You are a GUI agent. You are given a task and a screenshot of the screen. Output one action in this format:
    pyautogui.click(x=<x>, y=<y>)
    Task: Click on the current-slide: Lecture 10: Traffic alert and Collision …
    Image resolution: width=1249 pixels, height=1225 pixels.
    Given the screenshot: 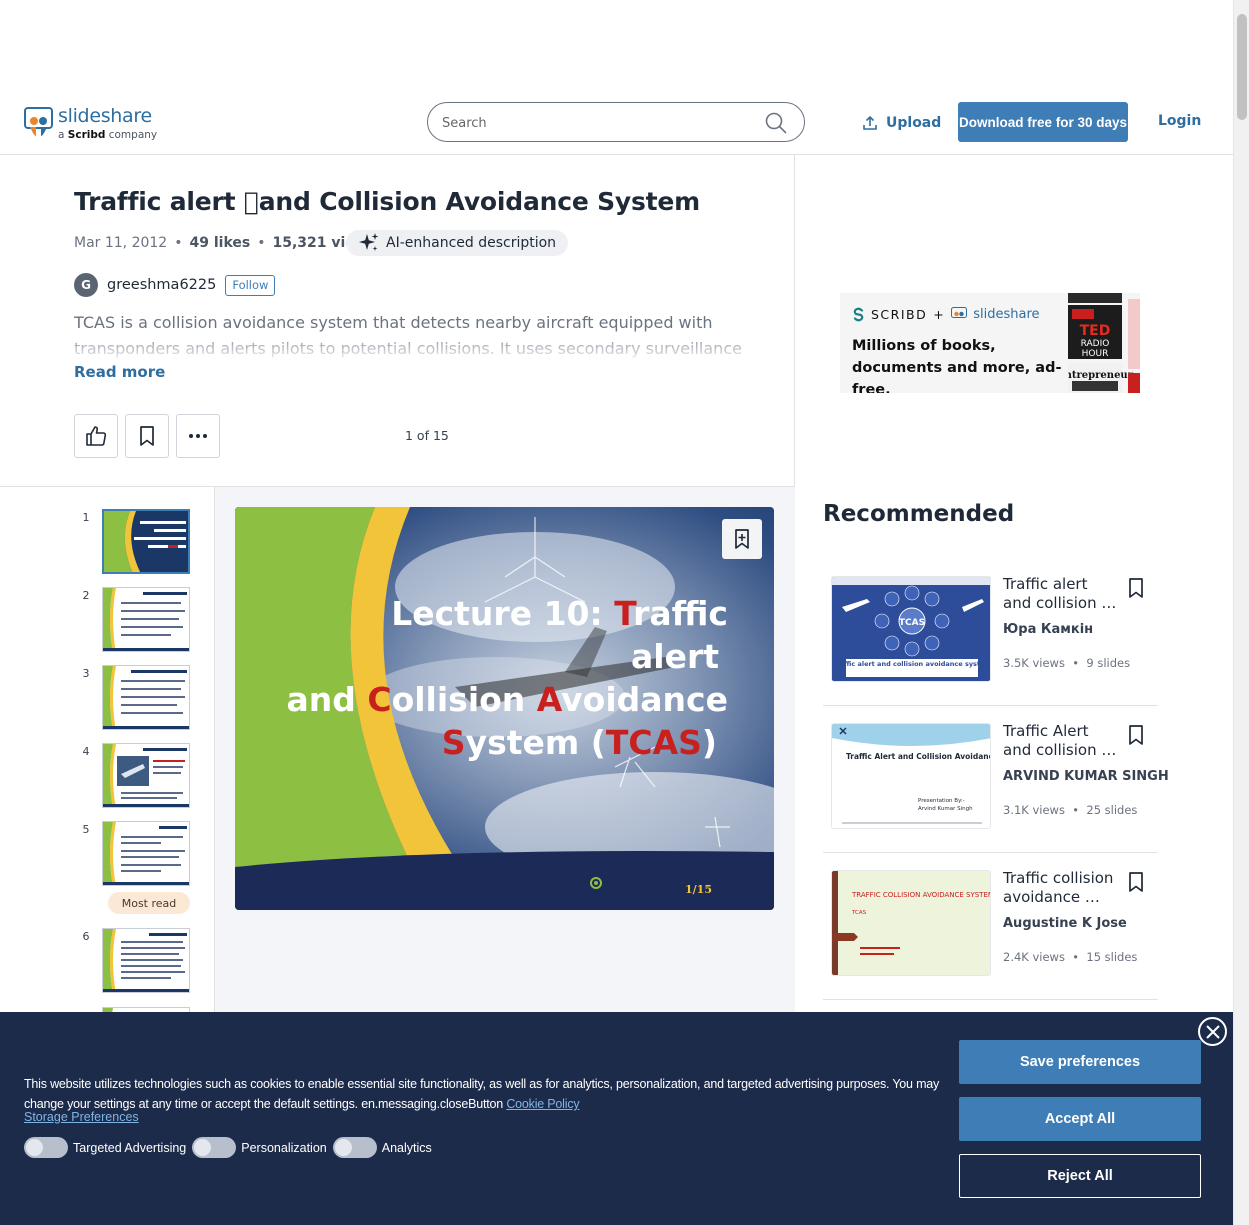 What is the action you would take?
    pyautogui.click(x=504, y=708)
    